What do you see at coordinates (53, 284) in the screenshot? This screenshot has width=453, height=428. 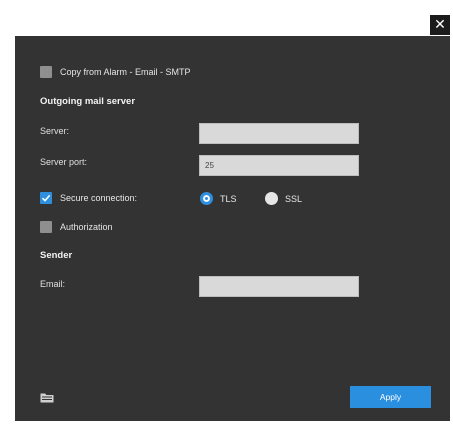 I see `email-label: Email:` at bounding box center [53, 284].